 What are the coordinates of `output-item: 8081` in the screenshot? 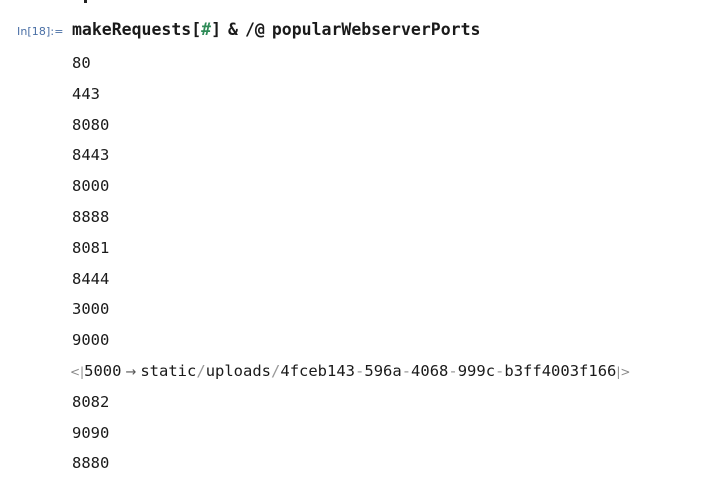 It's located at (91, 247).